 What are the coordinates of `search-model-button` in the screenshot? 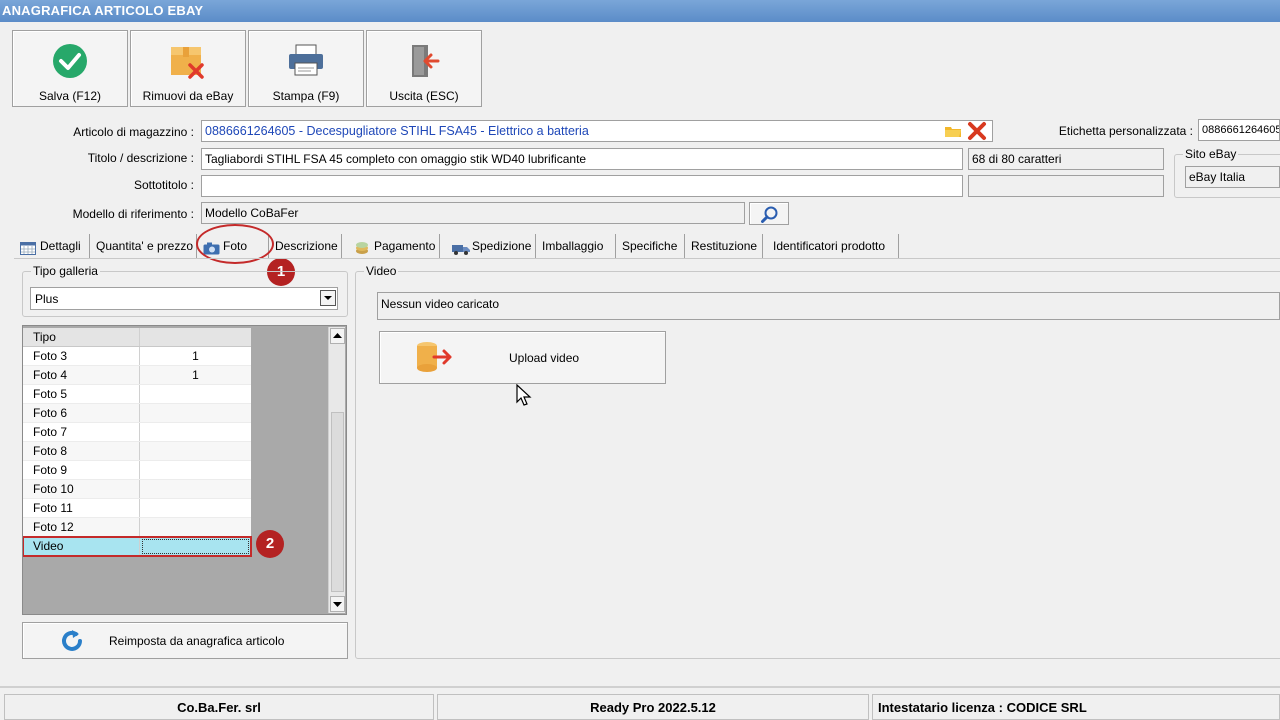 It's located at (769, 213).